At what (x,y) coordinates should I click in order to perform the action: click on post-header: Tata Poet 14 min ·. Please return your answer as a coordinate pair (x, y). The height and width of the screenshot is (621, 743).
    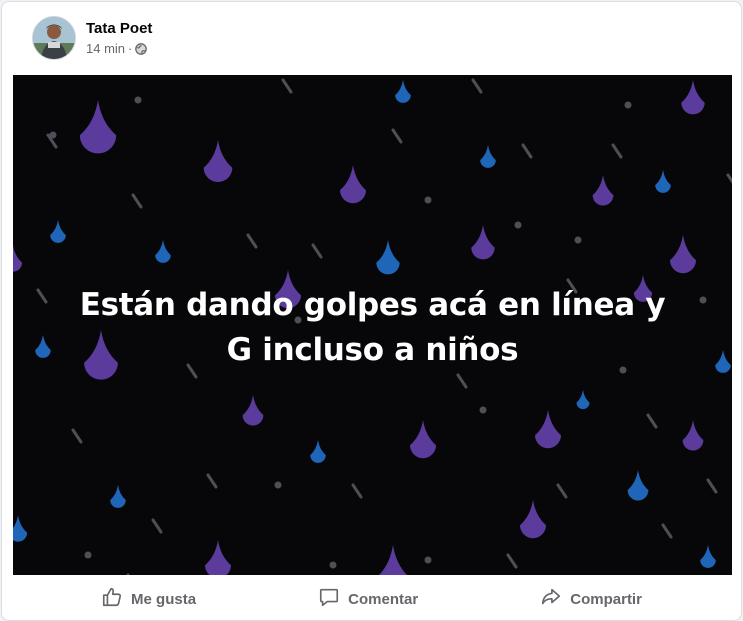
    Looking at the image, I should click on (92, 38).